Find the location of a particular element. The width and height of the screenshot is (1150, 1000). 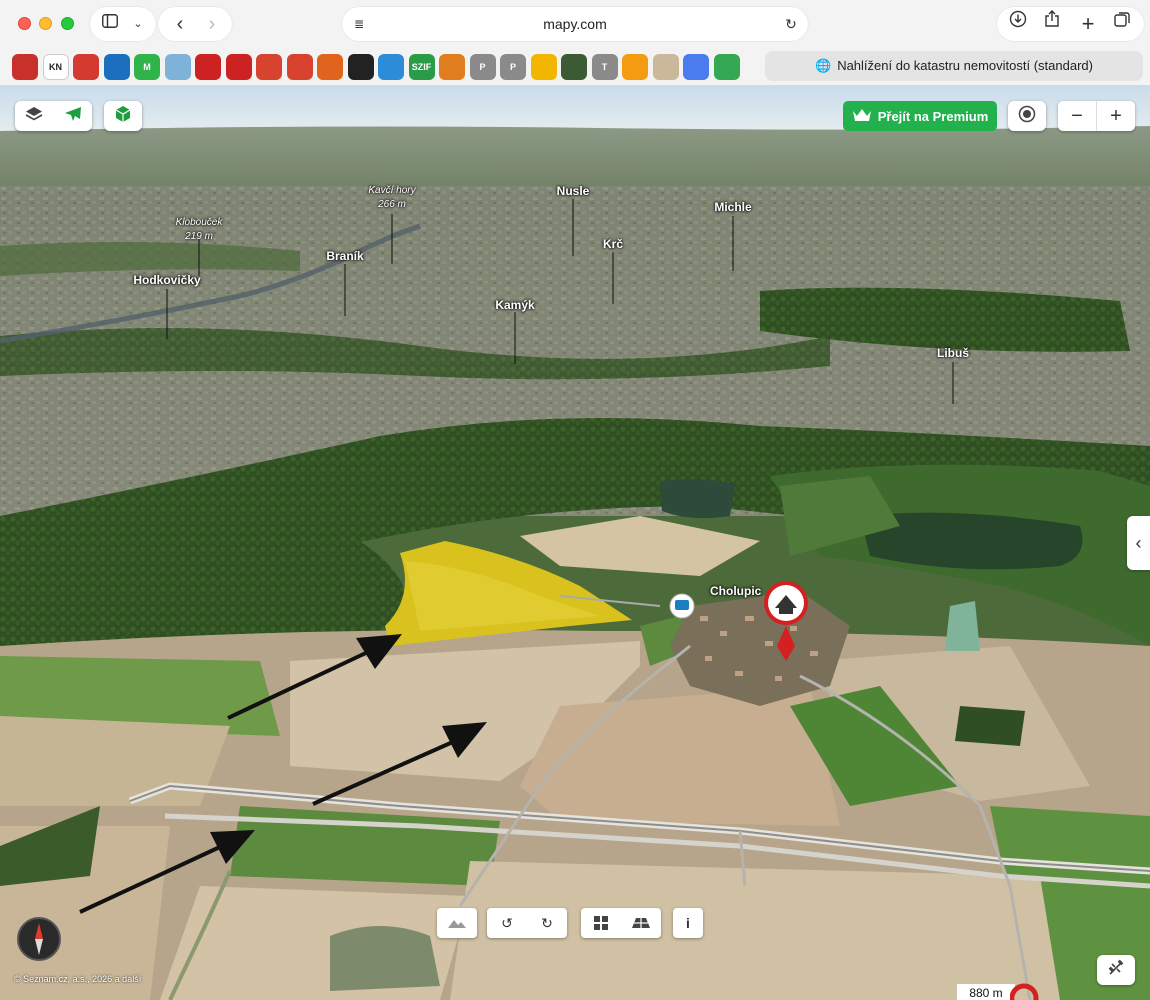

reload-icon: ↻ is located at coordinates (791, 24).